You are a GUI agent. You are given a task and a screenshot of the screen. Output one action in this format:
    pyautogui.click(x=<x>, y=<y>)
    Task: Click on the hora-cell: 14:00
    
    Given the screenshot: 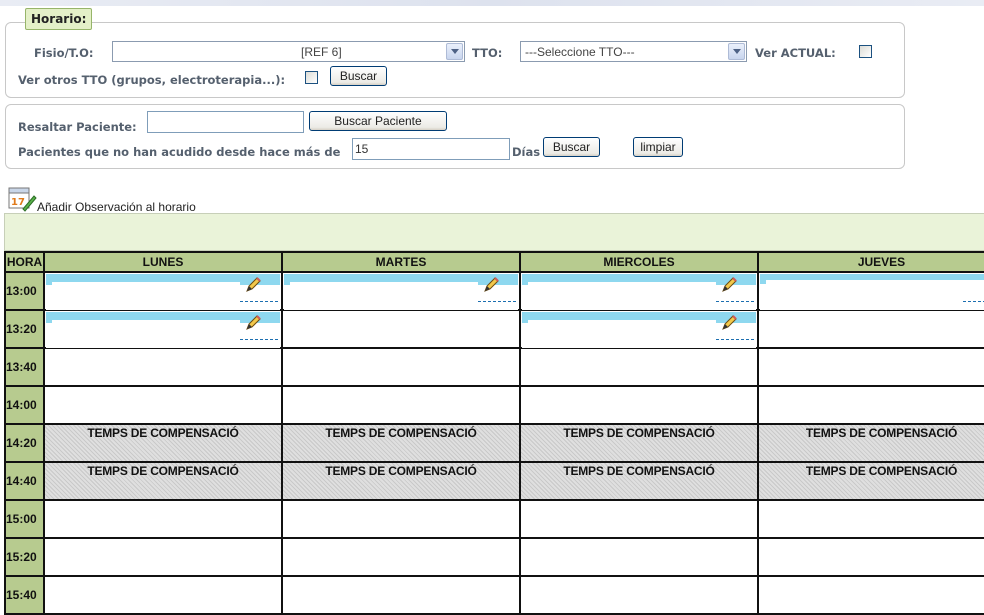 What is the action you would take?
    pyautogui.click(x=24, y=405)
    